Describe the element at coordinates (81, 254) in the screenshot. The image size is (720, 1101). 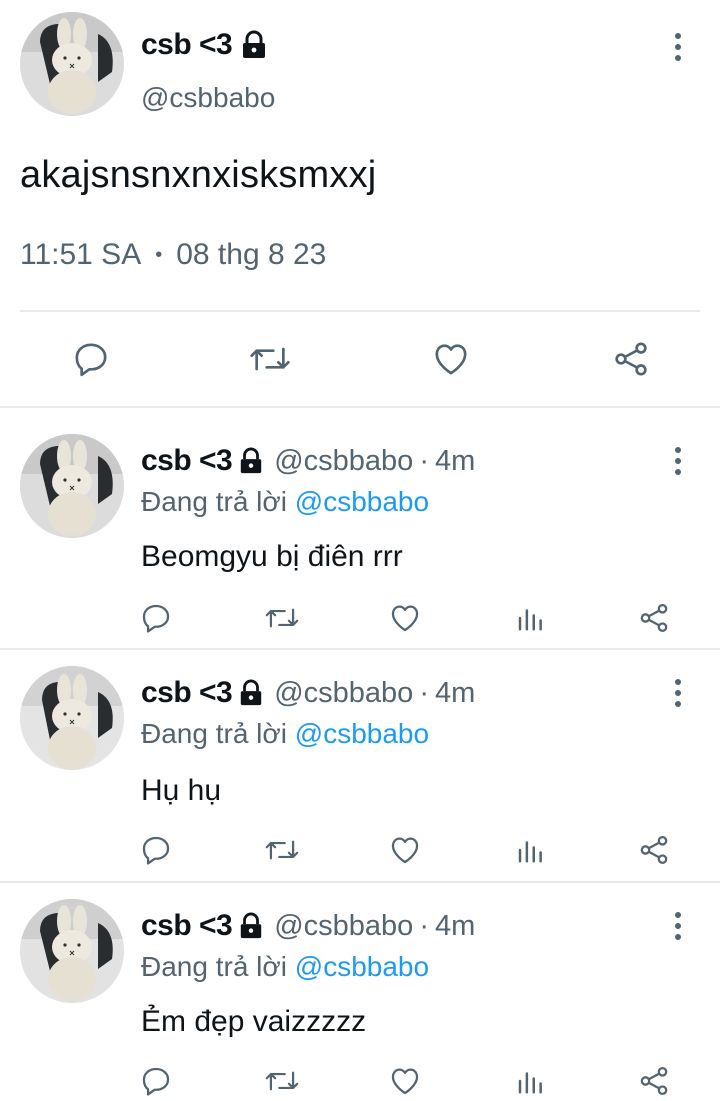
I see `tweet-time: 11:51 SA` at that location.